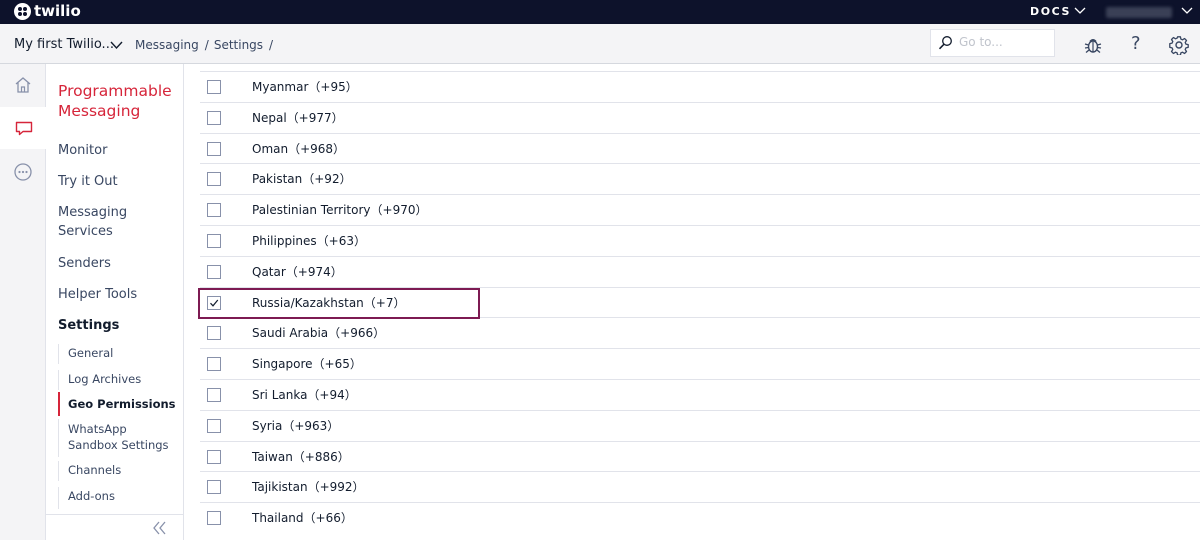 This screenshot has height=540, width=1200. I want to click on country-row: Qatar（+974）, so click(700, 271).